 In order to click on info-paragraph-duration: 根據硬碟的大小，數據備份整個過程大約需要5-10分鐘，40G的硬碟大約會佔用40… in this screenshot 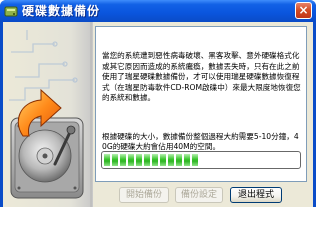, I will do `click(200, 141)`.